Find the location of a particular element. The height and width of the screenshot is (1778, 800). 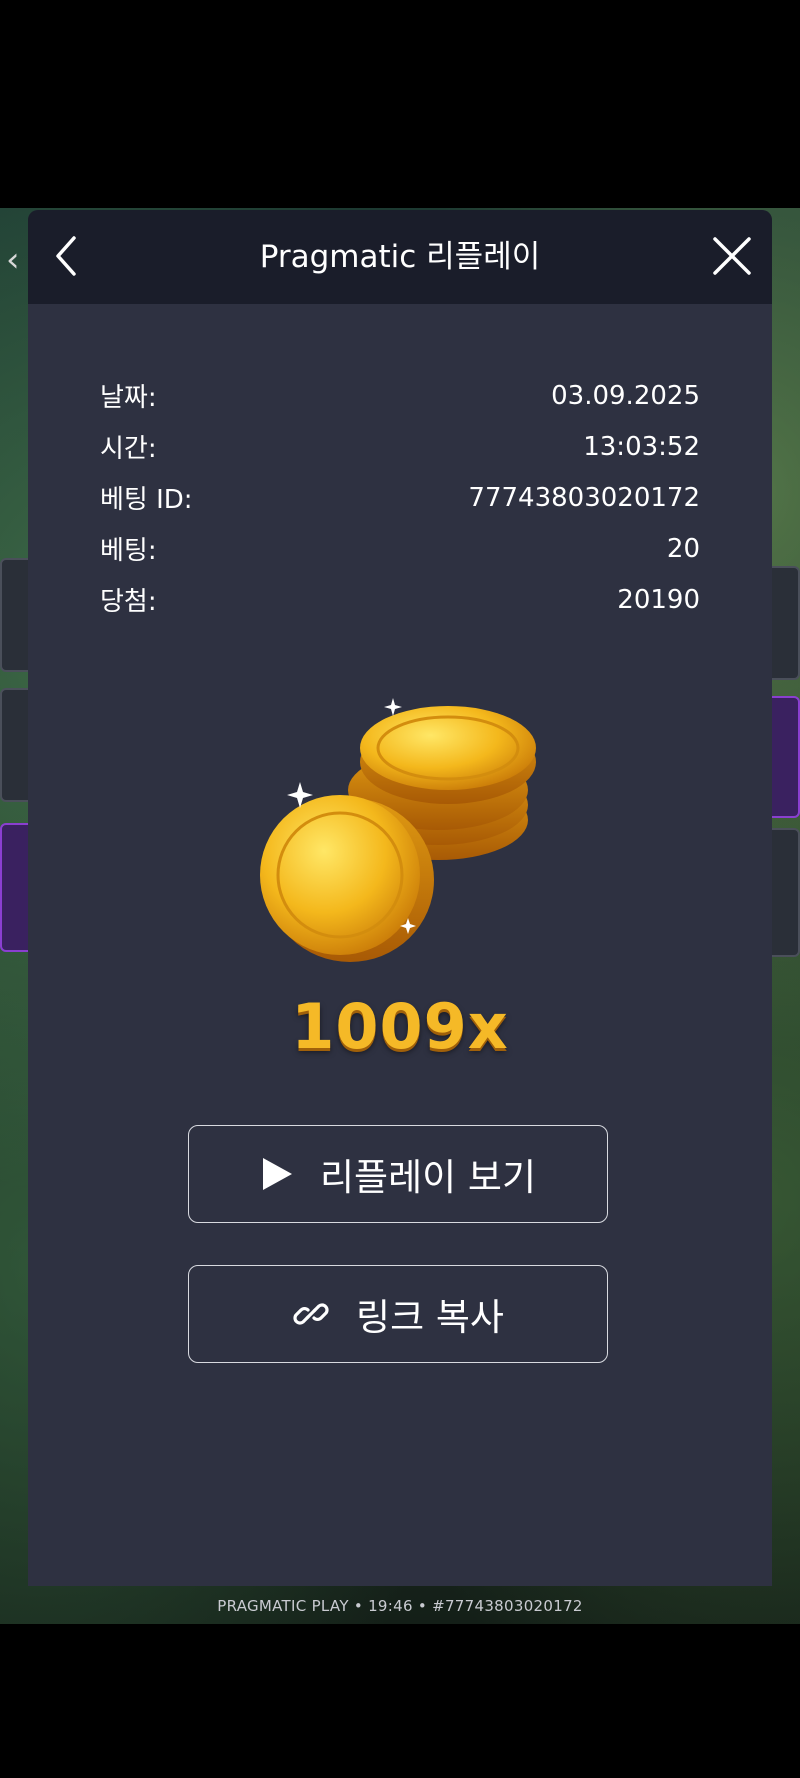

info-value: 13:03:52 is located at coordinates (641, 446).